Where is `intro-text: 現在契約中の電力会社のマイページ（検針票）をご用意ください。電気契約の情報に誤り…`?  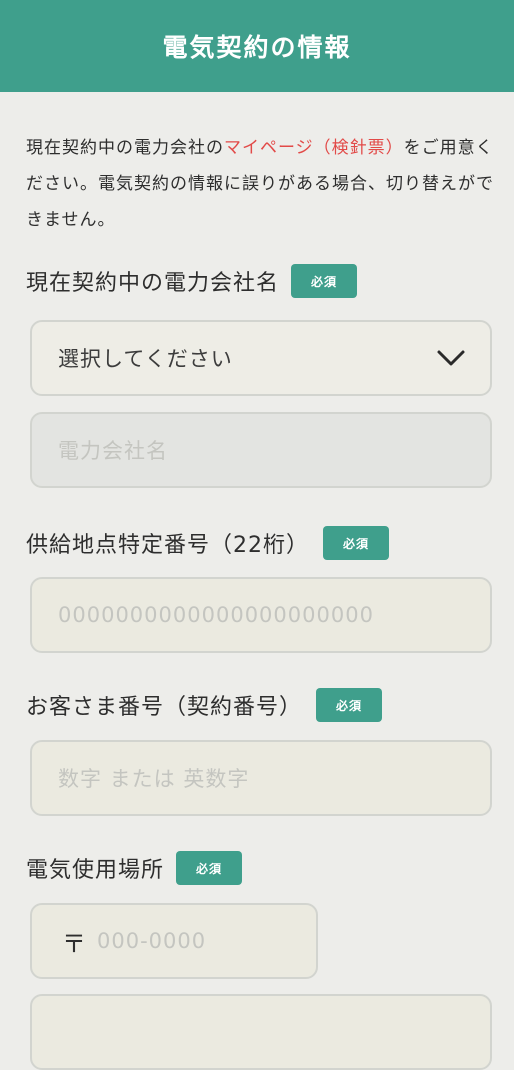
intro-text: 現在契約中の電力会社のマイページ（検針票）をご用意ください。電気契約の情報に誤り… is located at coordinates (264, 184).